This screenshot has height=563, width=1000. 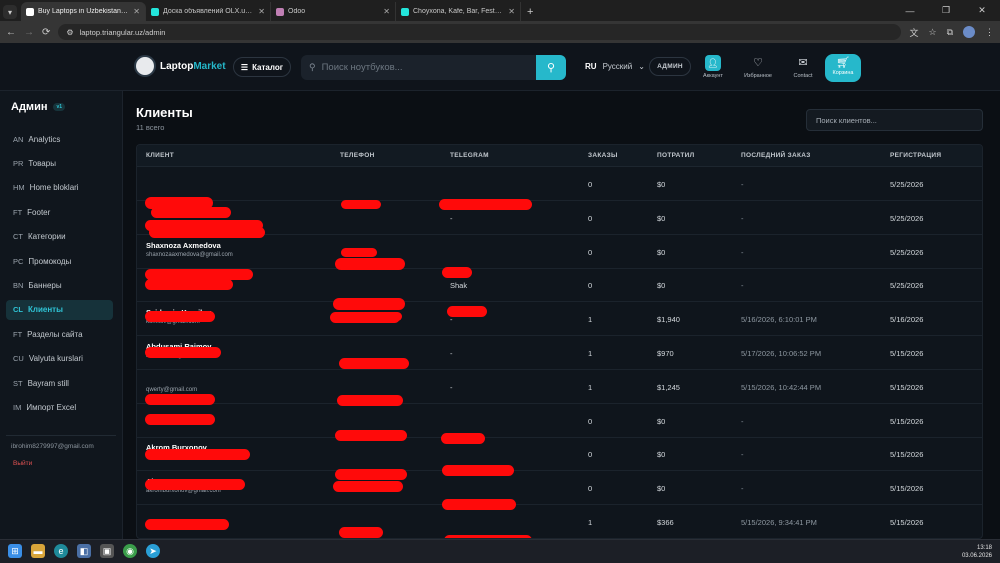 I want to click on browser-menu-icon: ⋮, so click(x=989, y=32).